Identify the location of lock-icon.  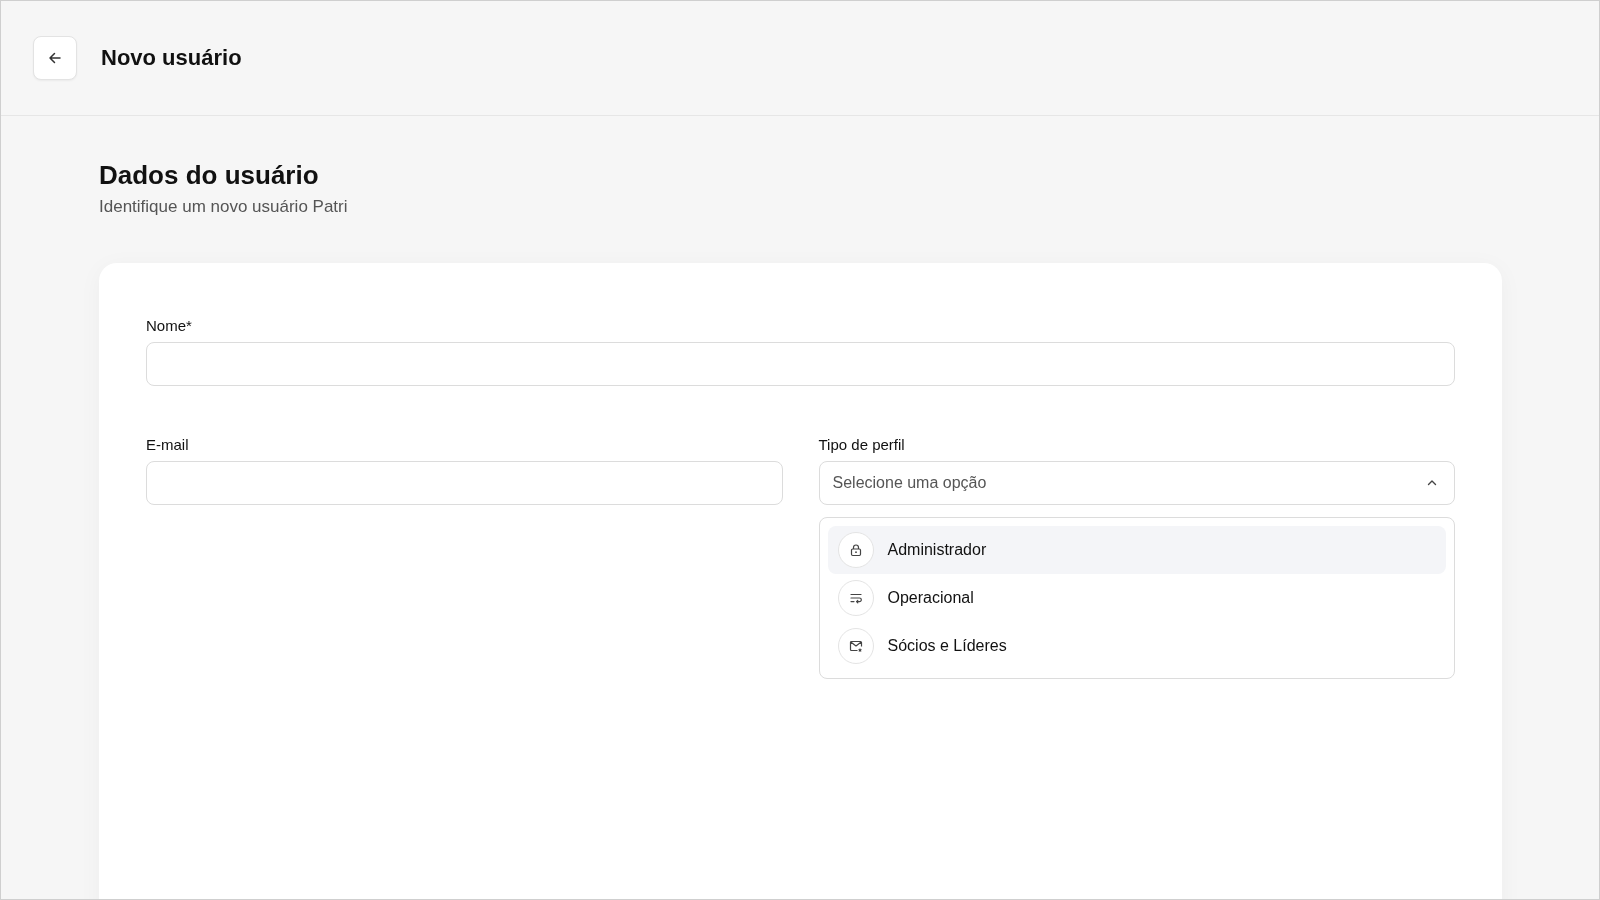
(855, 550).